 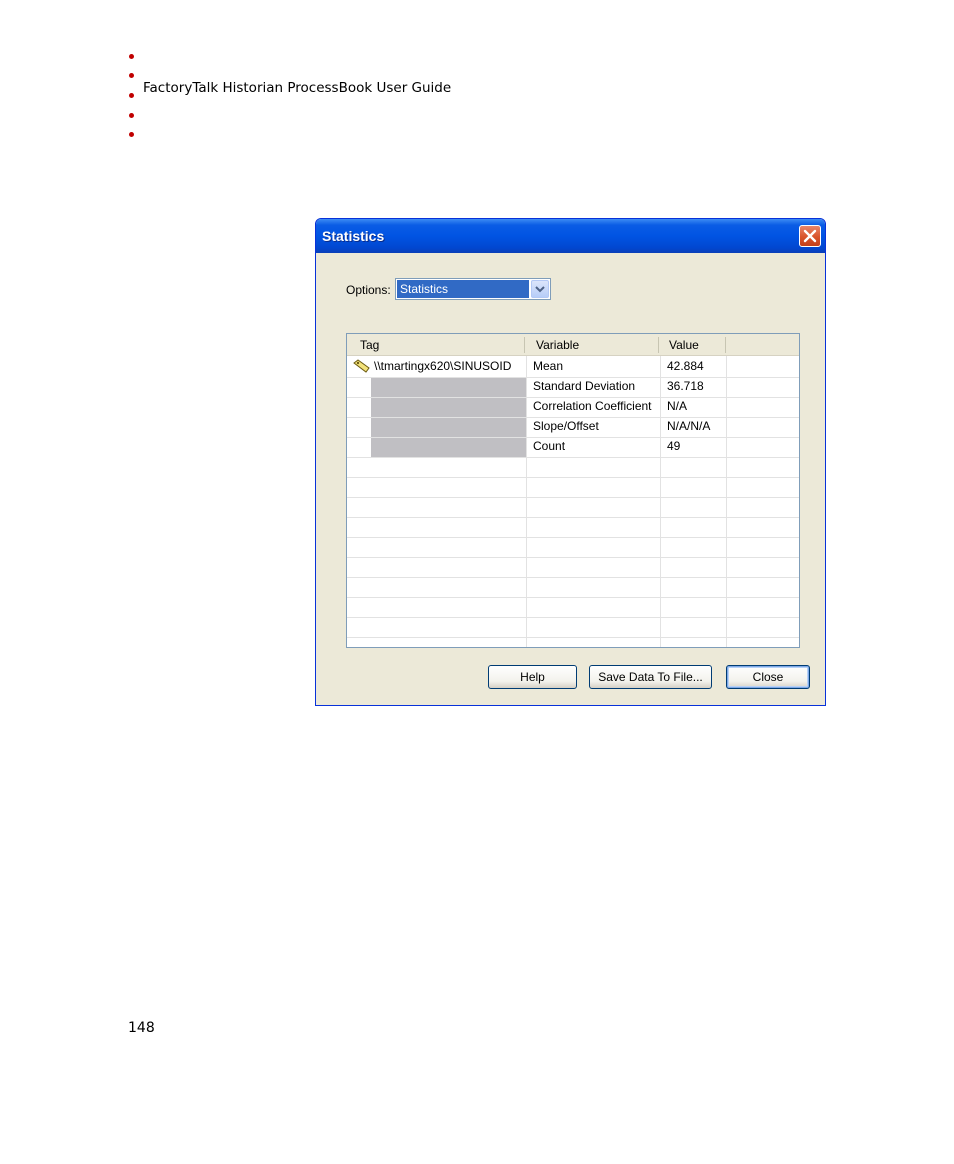 I want to click on variable-cell: Correlation Coefficient, so click(x=592, y=406).